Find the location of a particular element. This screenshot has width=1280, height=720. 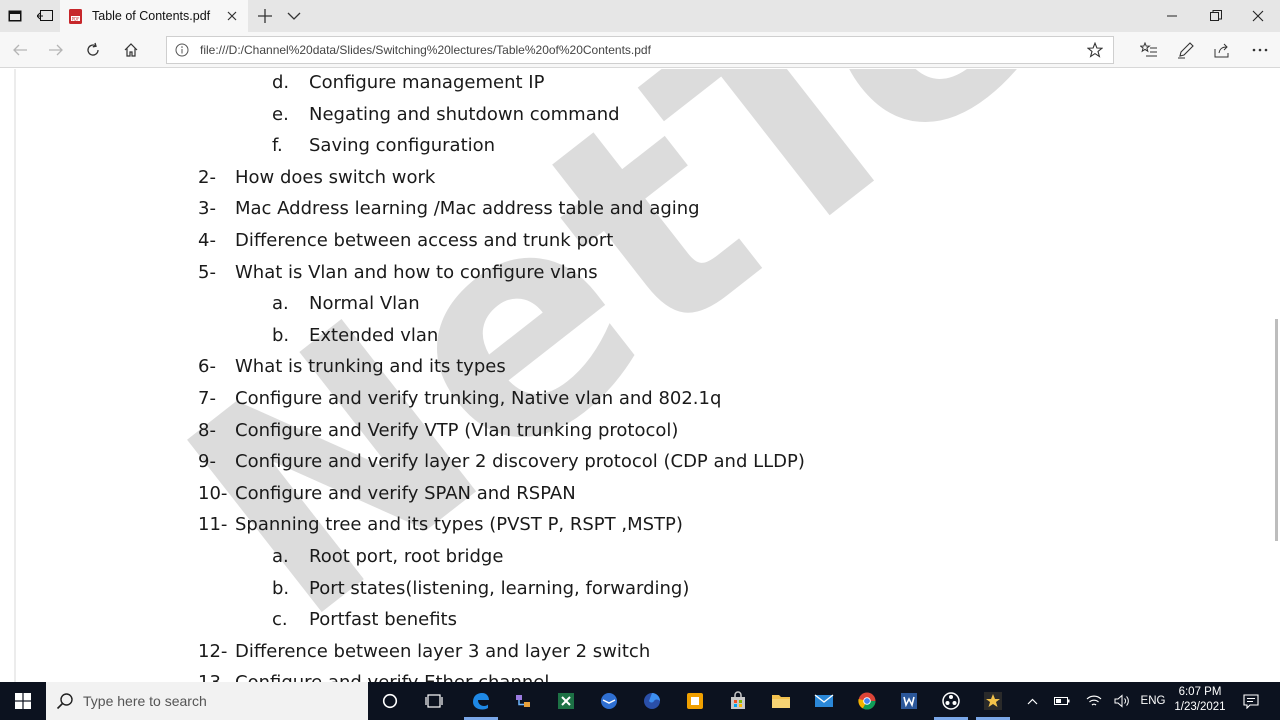

toc-number: 2- is located at coordinates (207, 177).